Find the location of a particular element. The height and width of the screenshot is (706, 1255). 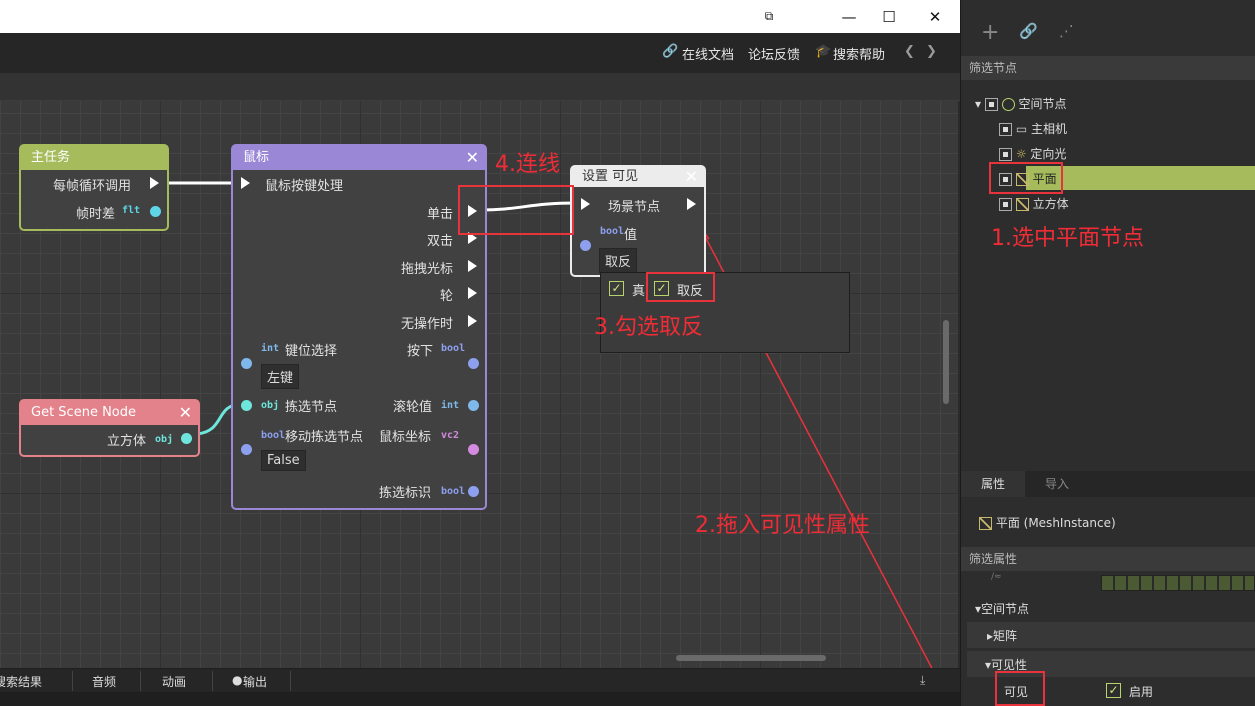

tree-label-light: 定向光 is located at coordinates (1048, 154).